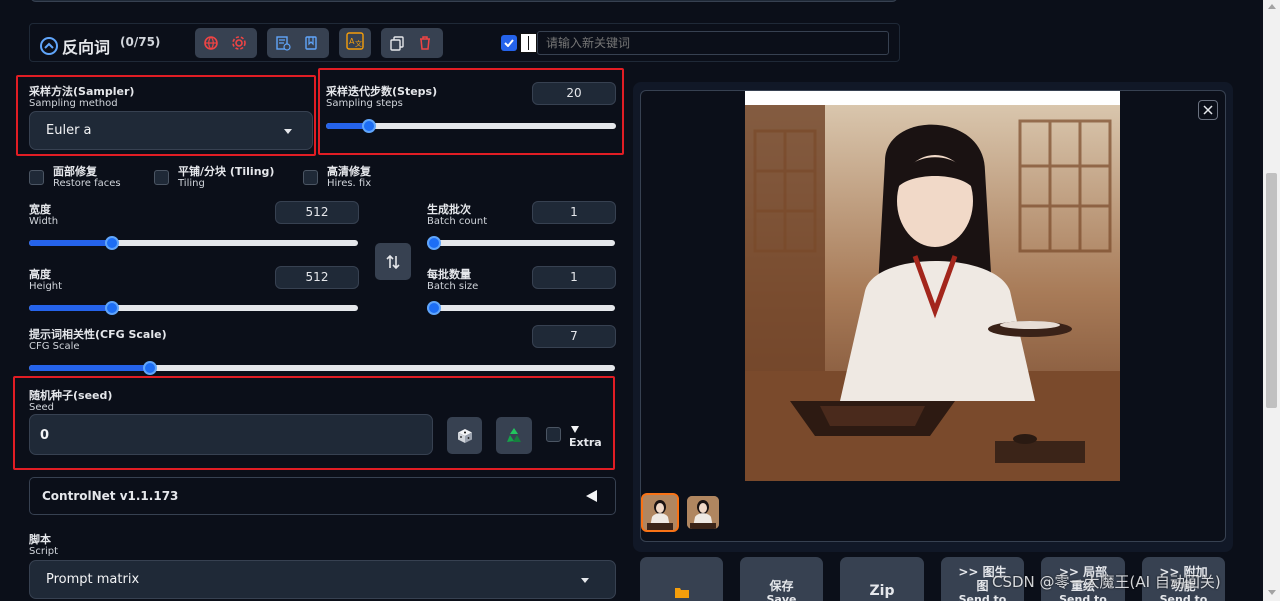 This screenshot has height=601, width=1280. Describe the element at coordinates (449, 209) in the screenshot. I see `batch-count-label-cn: 生成批次` at that location.